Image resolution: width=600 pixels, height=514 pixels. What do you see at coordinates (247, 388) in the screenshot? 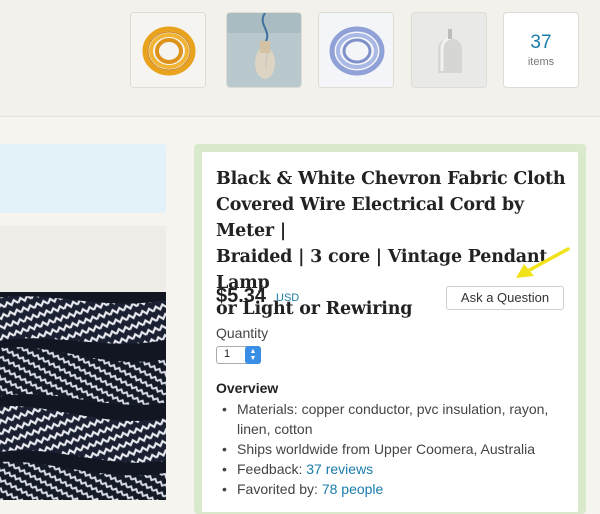
I see `overview-heading: Overview` at bounding box center [247, 388].